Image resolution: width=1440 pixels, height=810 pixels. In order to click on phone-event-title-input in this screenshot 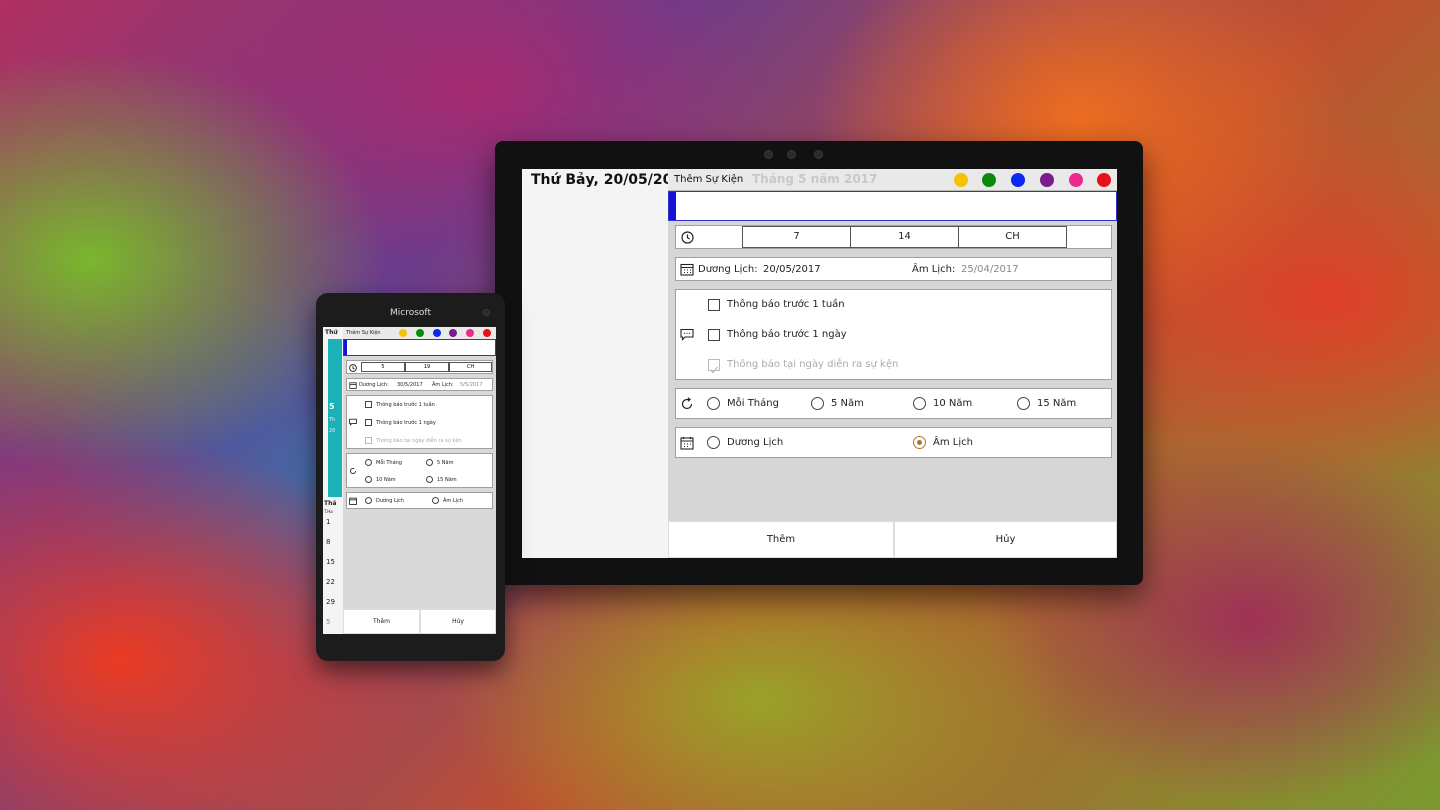, I will do `click(419, 347)`.